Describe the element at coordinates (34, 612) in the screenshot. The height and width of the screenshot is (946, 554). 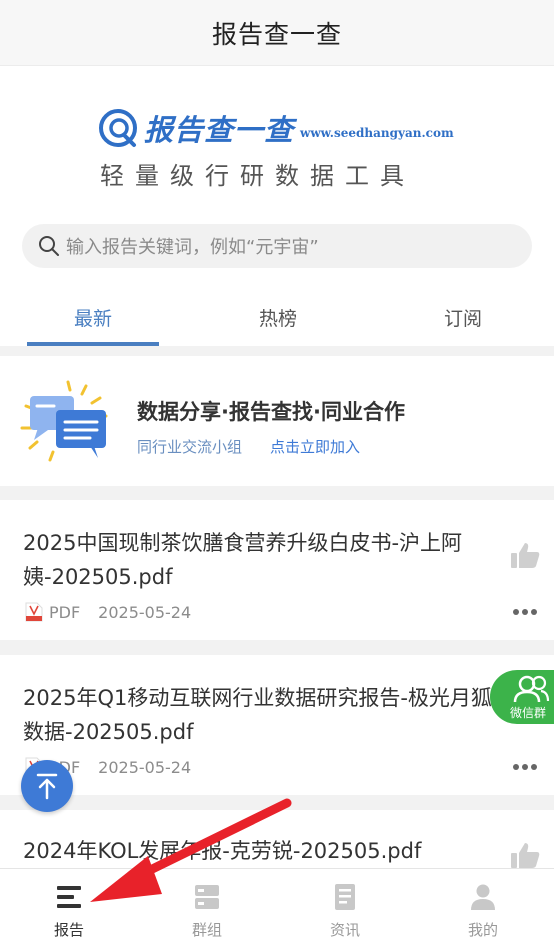
I see `pdf-icon` at that location.